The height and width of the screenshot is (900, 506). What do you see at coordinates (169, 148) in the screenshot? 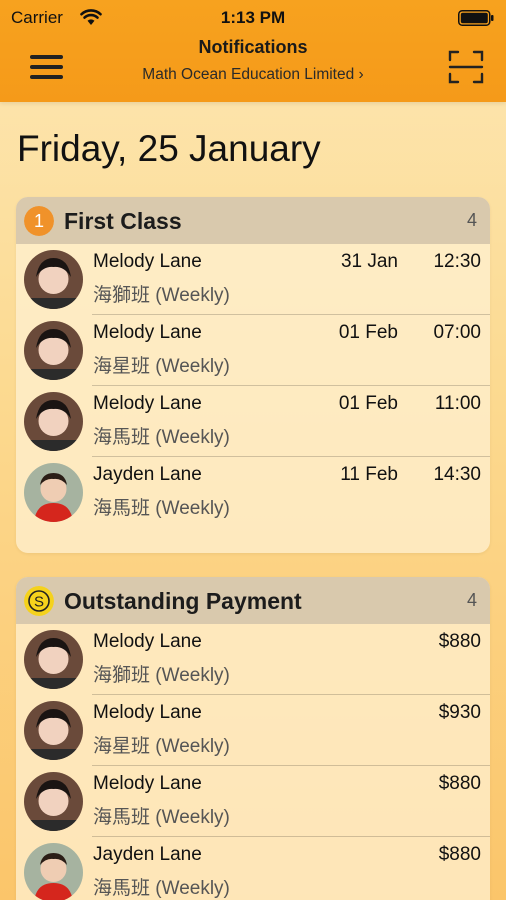
I see `date-heading: Friday, 25 January` at bounding box center [169, 148].